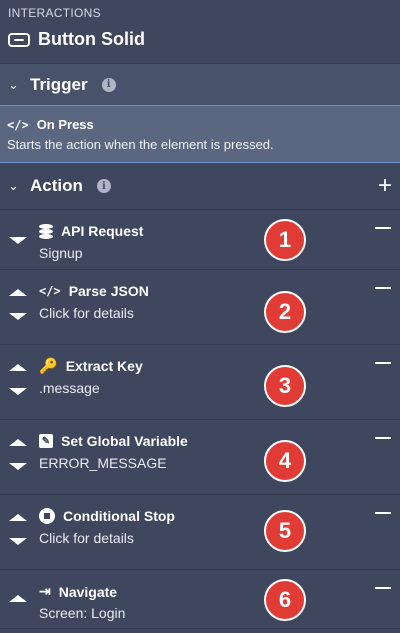  Describe the element at coordinates (200, 382) in the screenshot. I see `action-row-extract-key: 🔑 Extract Key .message 3` at that location.